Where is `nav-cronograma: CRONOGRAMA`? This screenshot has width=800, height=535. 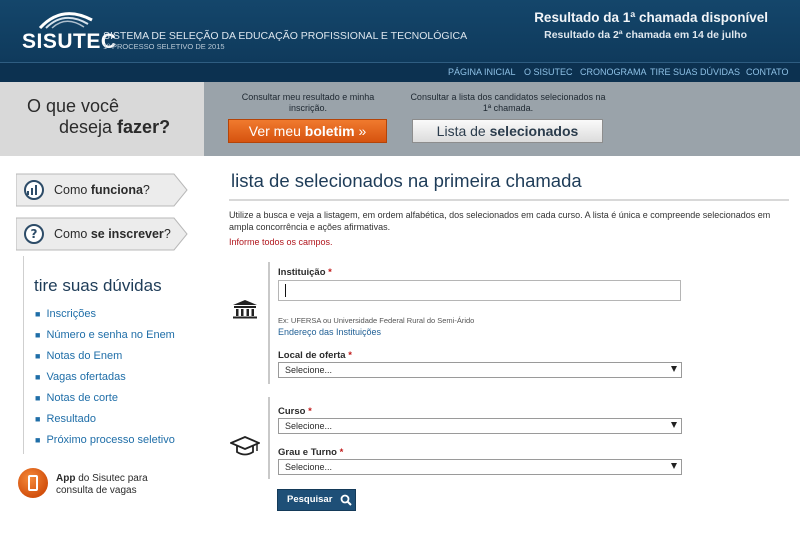
nav-cronograma: CRONOGRAMA is located at coordinates (613, 72).